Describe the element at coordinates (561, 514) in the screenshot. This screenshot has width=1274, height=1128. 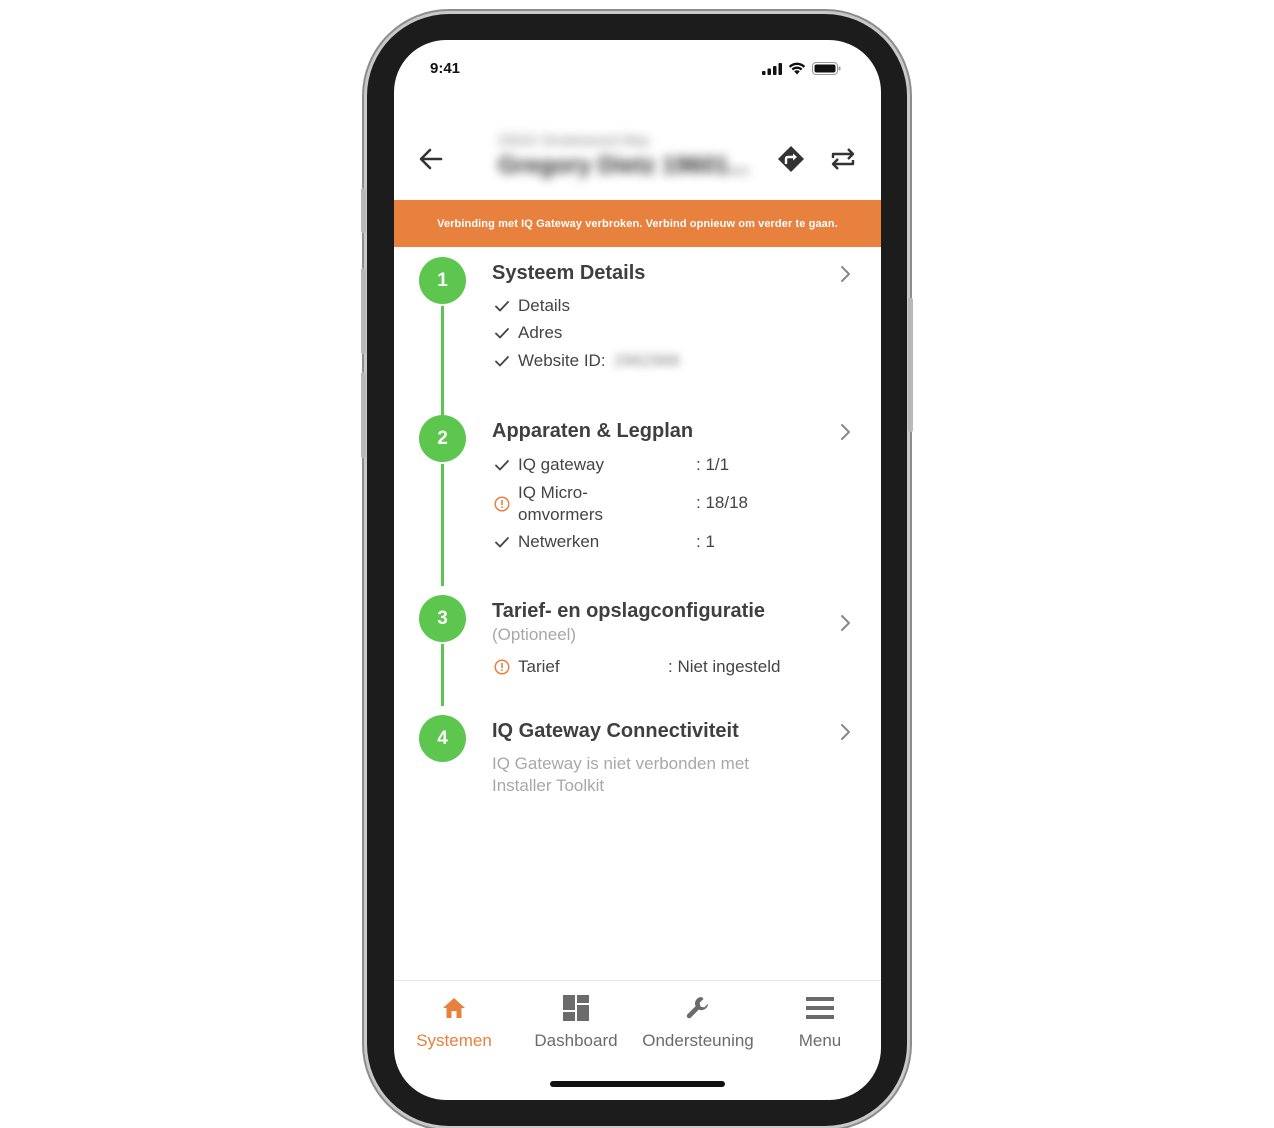
I see `item-label: omvormers` at that location.